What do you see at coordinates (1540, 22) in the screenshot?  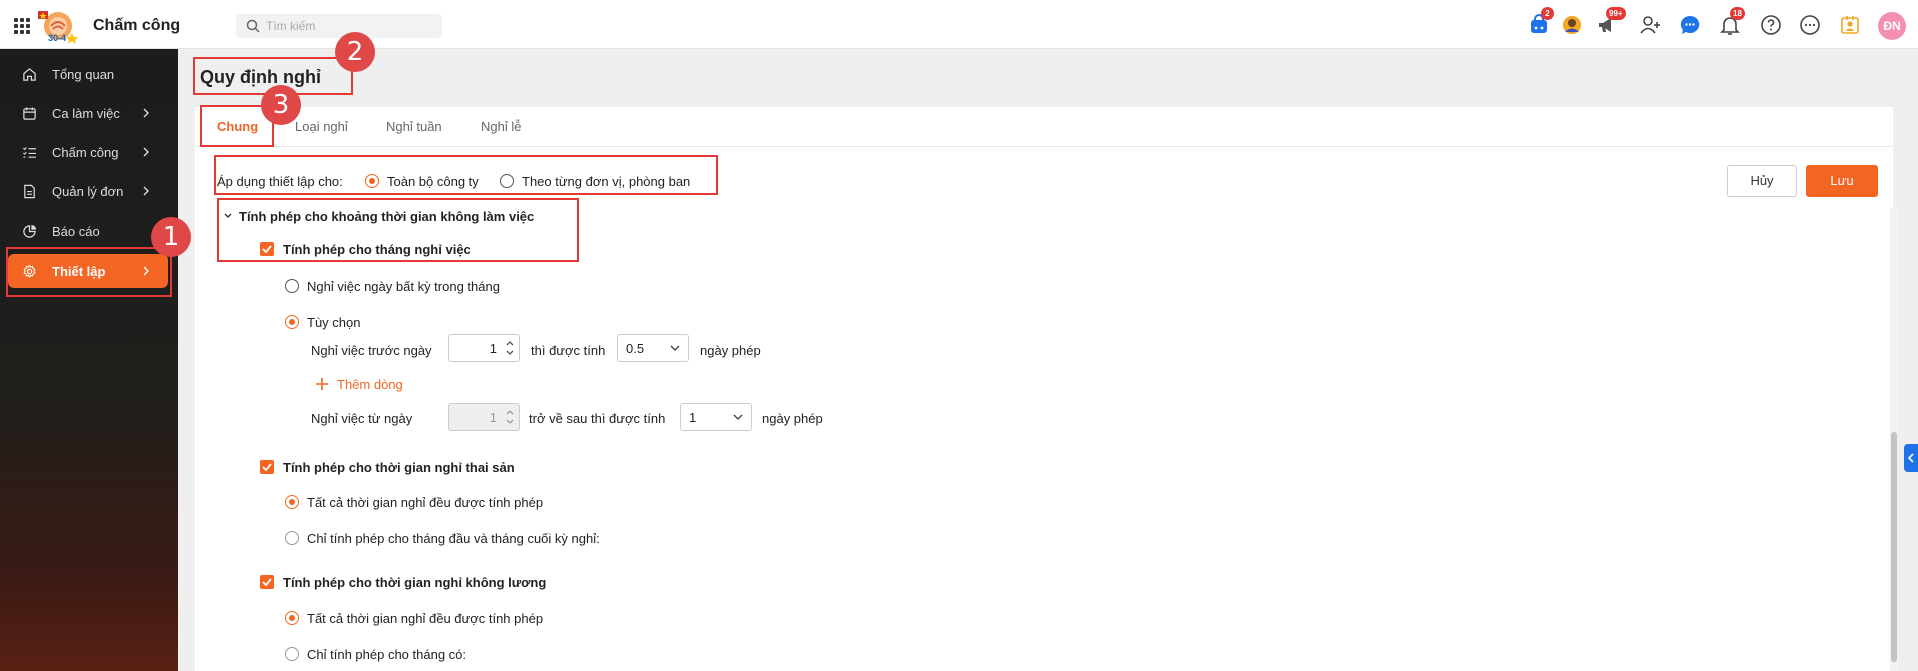 I see `cart-icon: 2` at bounding box center [1540, 22].